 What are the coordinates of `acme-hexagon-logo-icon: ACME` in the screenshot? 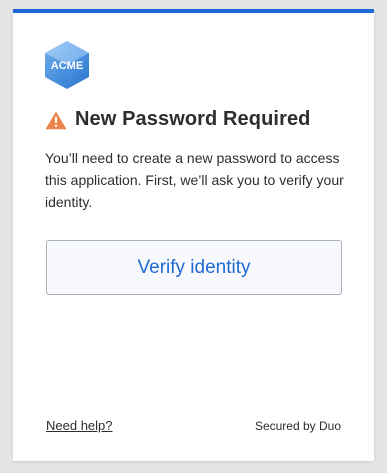 It's located at (67, 65).